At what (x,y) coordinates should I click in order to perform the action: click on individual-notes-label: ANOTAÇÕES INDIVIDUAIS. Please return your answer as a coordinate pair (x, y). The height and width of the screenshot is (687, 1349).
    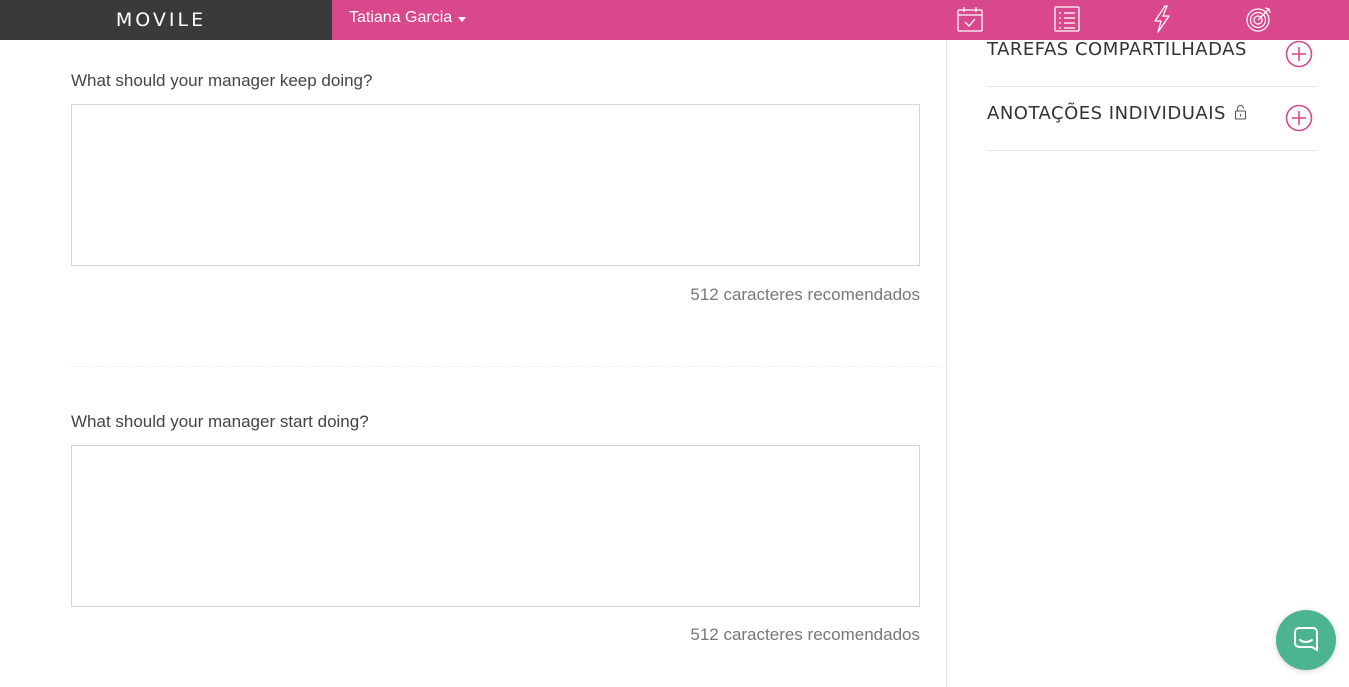
    Looking at the image, I should click on (1106, 113).